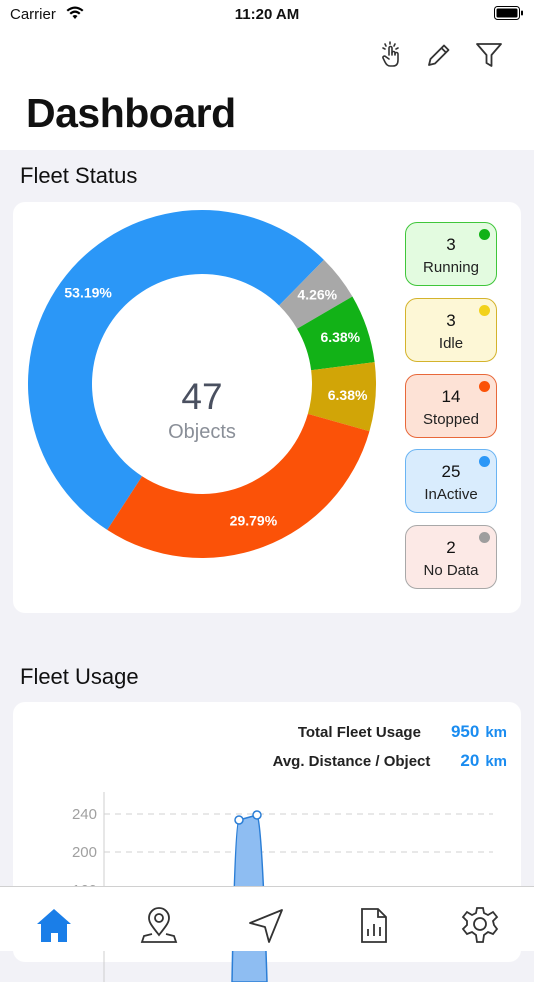 Image resolution: width=534 pixels, height=982 pixels. I want to click on inactive-dot-icon, so click(484, 461).